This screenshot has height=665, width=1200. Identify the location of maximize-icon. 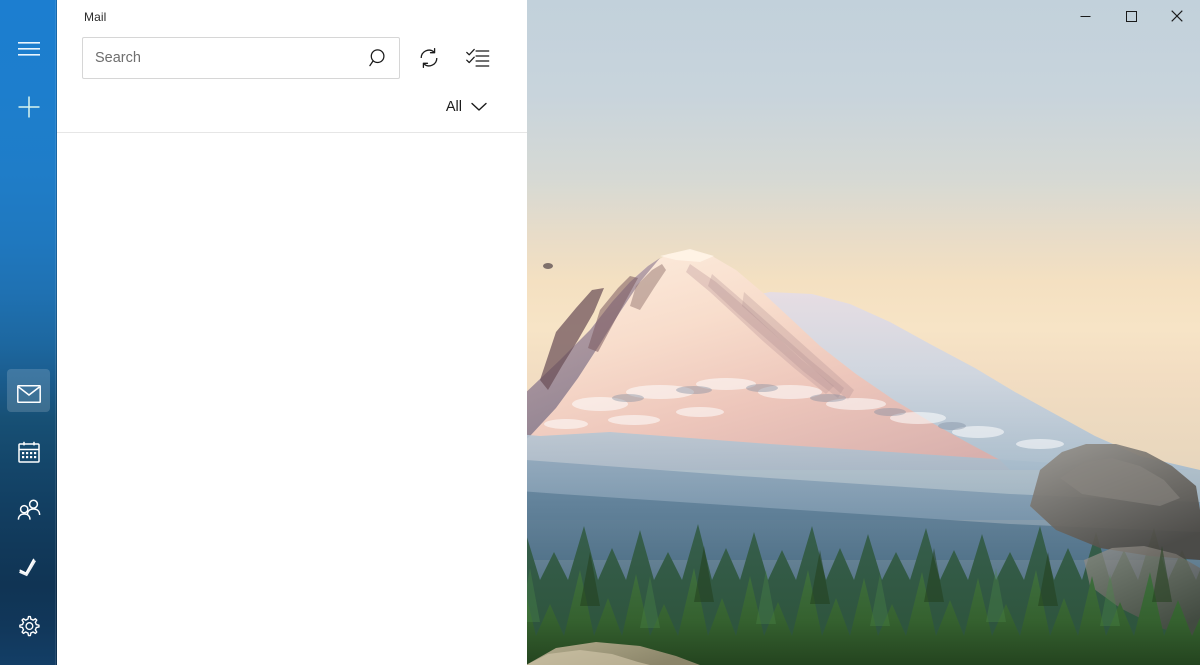
(1131, 16).